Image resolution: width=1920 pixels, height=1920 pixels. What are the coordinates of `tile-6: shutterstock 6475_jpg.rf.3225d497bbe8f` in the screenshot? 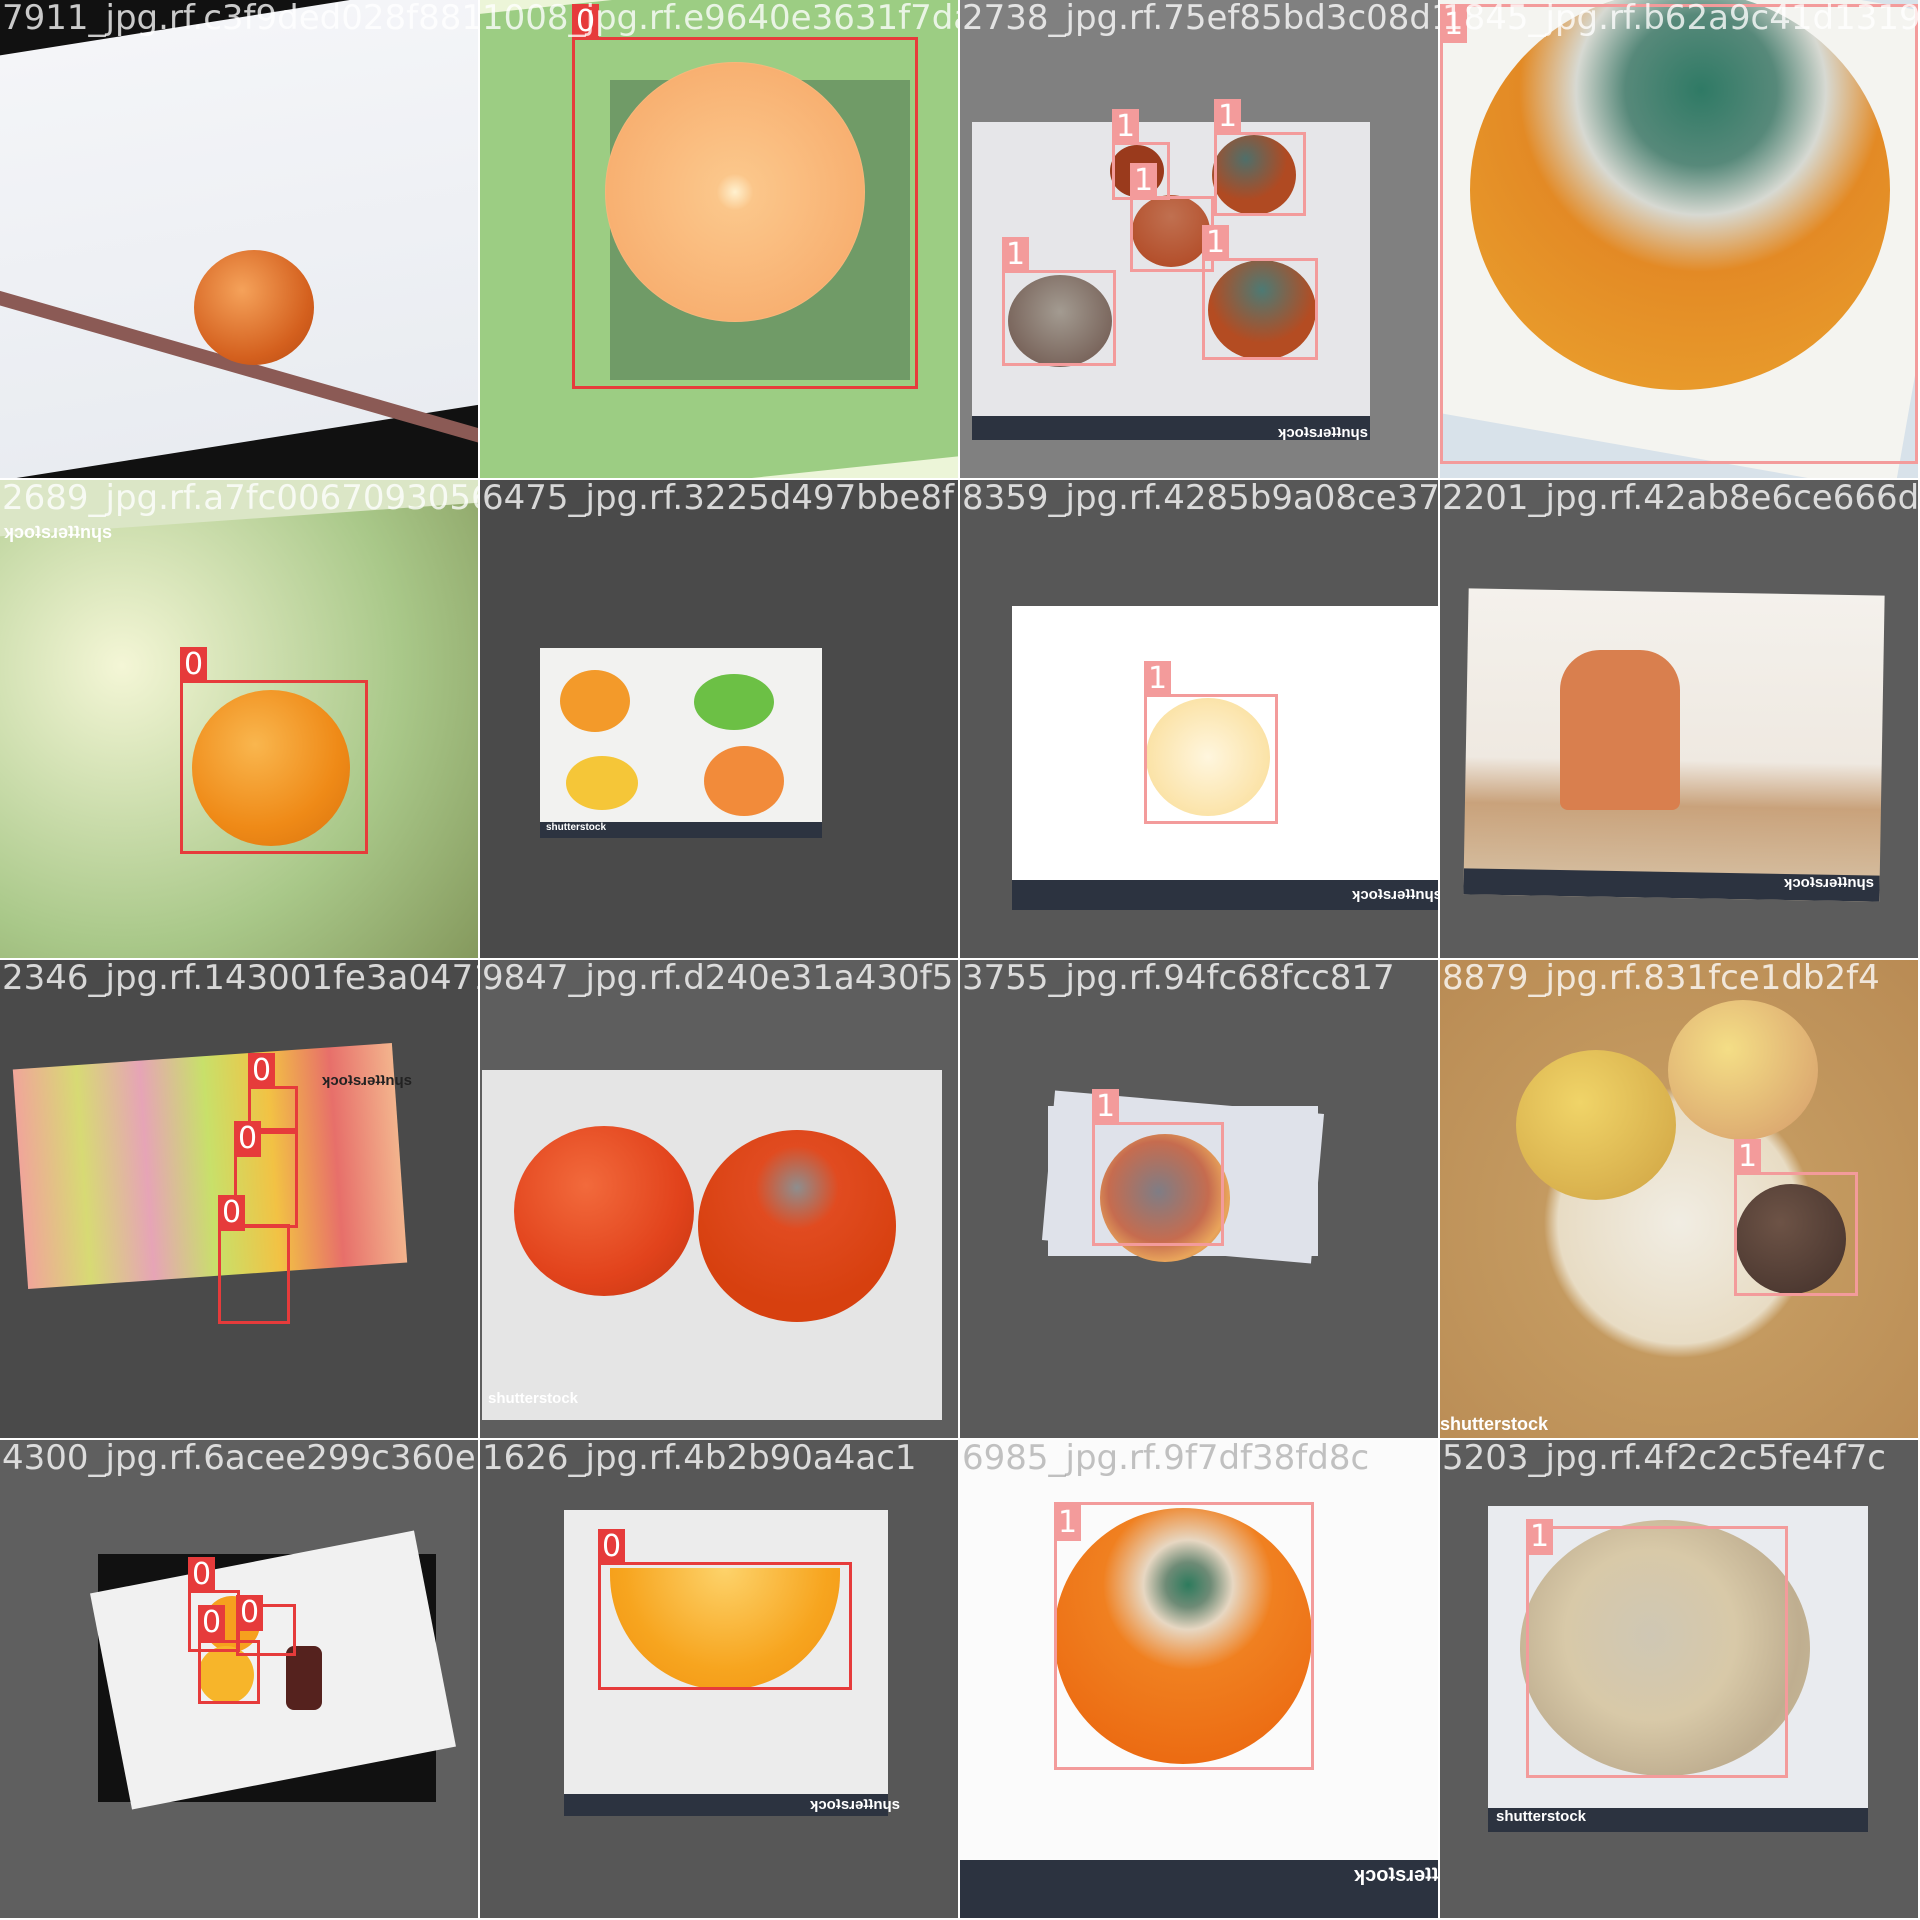 It's located at (719, 719).